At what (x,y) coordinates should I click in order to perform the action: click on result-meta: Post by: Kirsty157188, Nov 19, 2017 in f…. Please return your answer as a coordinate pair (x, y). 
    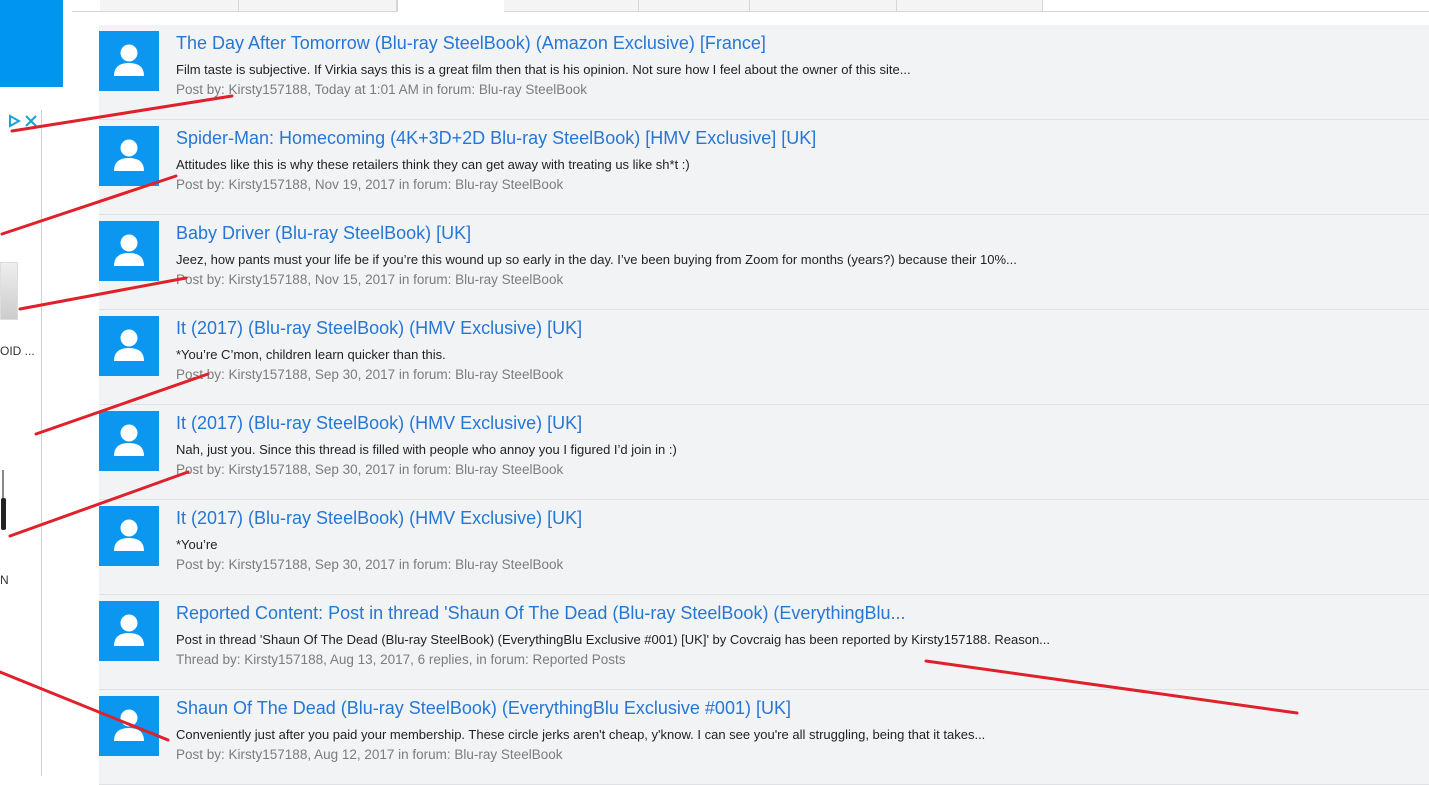
    Looking at the image, I should click on (370, 184).